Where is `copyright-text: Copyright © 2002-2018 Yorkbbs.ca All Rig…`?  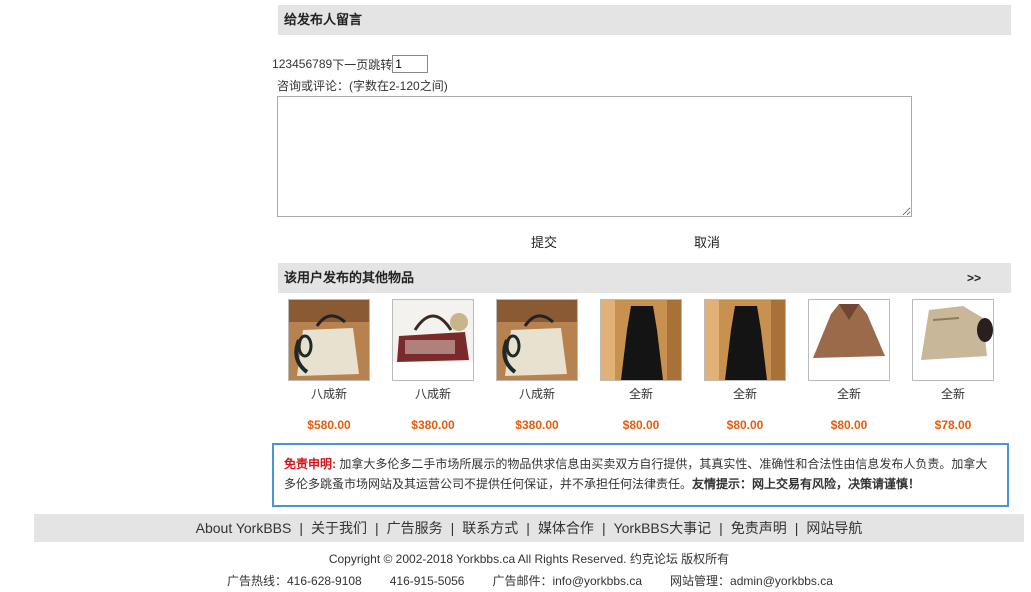 copyright-text: Copyright © 2002-2018 Yorkbbs.ca All Rig… is located at coordinates (529, 559).